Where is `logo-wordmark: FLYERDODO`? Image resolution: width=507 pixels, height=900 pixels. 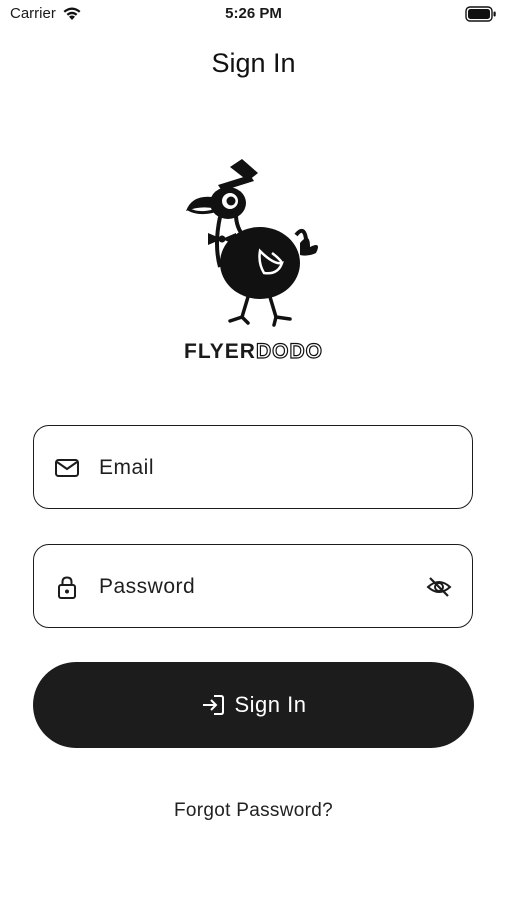
logo-wordmark: FLYERDODO is located at coordinates (253, 351).